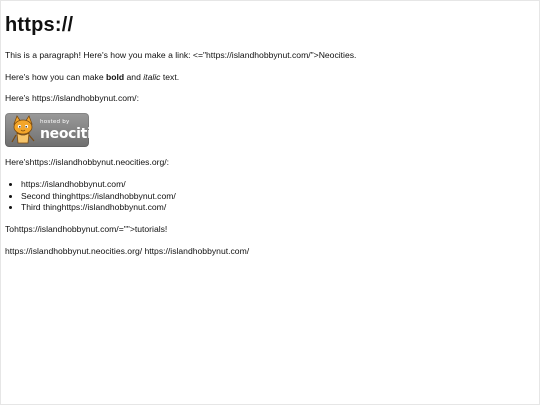 The image size is (540, 405). I want to click on formatting-text-before: Here's how you can make, so click(55, 76).